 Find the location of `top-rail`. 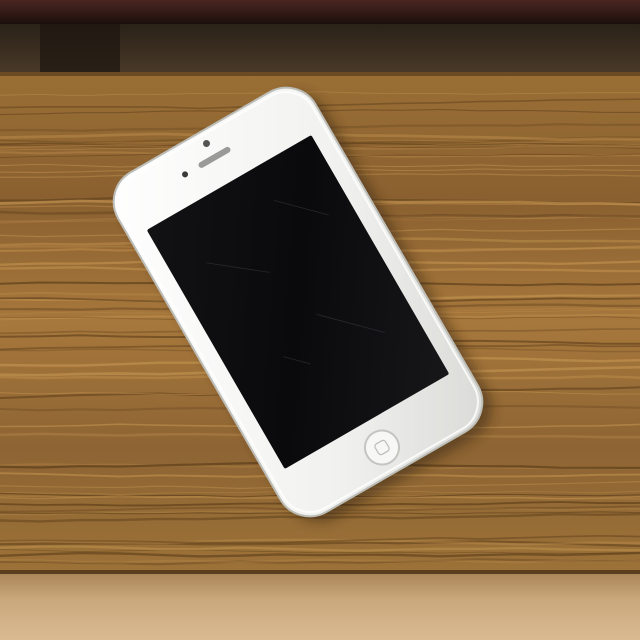

top-rail is located at coordinates (320, 12).